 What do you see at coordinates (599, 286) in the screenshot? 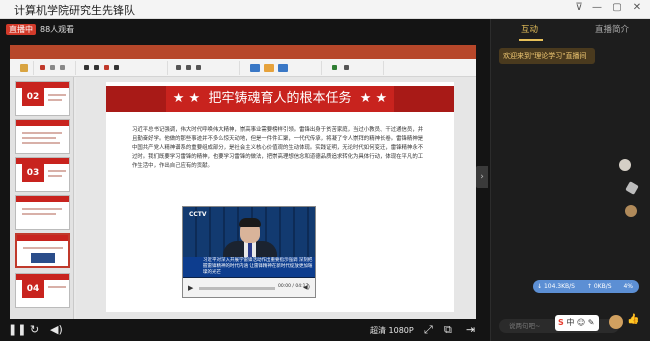
I see `upload-speed: ↑ 0KB/S` at bounding box center [599, 286].